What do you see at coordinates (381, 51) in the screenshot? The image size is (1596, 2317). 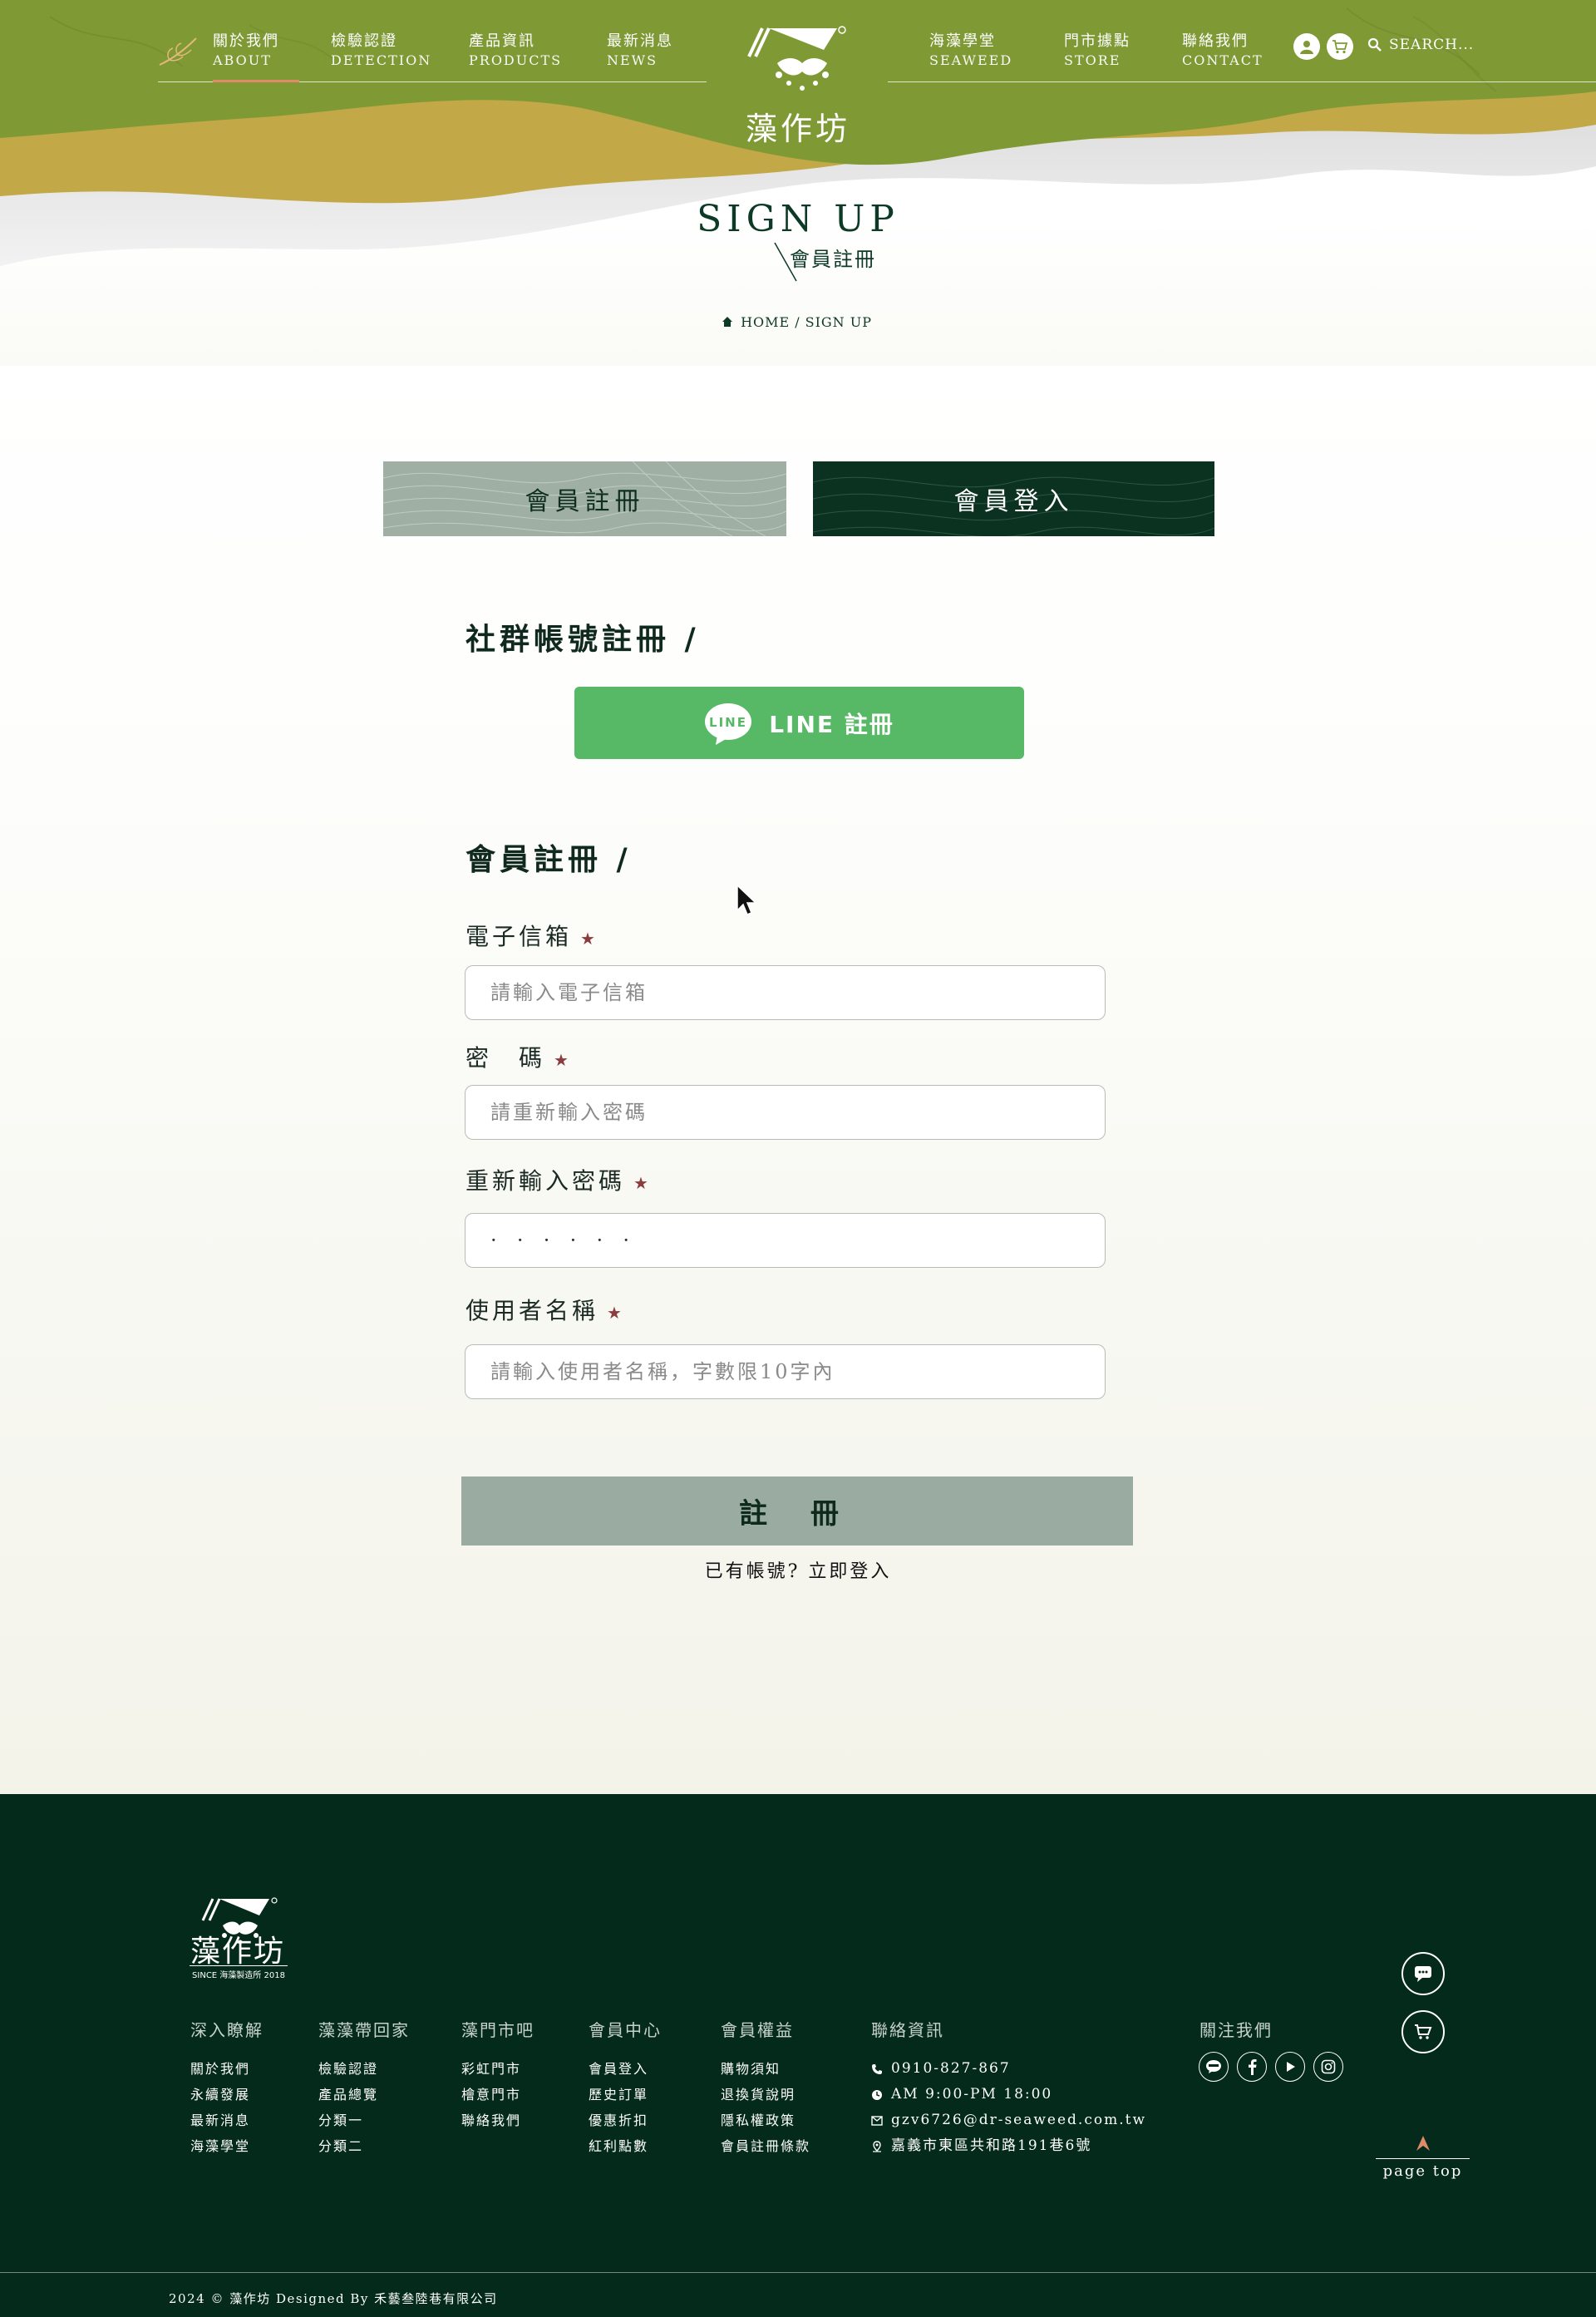 I see `nav-detection: 檢驗認證 DETECTION` at bounding box center [381, 51].